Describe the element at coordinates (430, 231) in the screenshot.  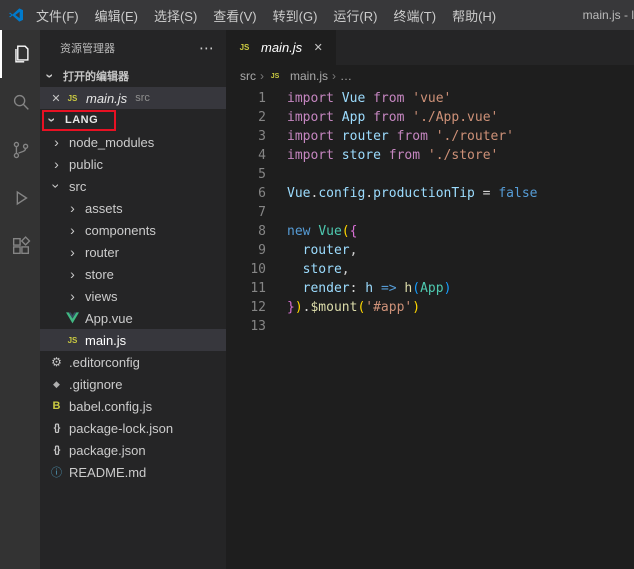
I see `code-line-8: 8 new Vue({` at that location.